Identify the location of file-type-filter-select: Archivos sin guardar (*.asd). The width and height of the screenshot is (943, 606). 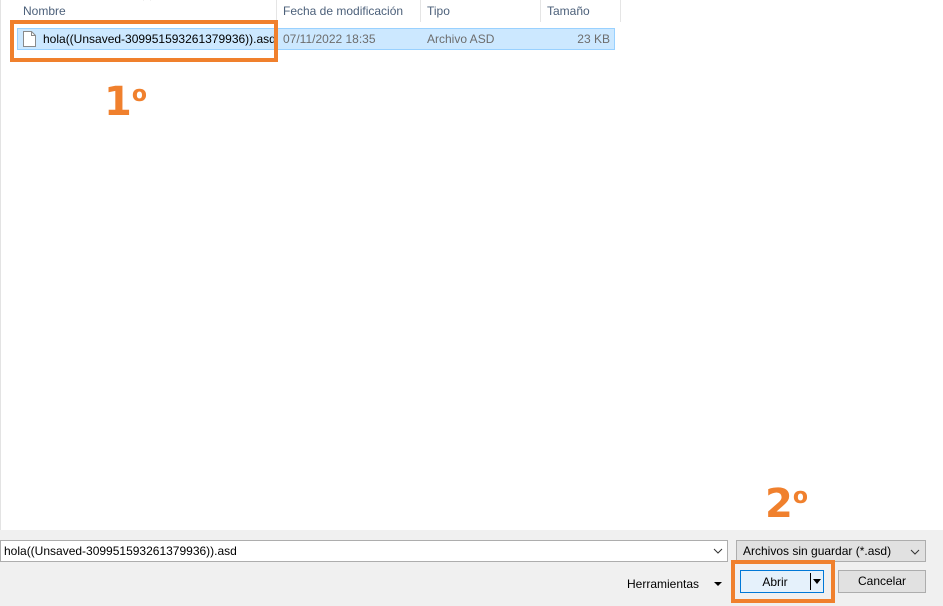
(831, 551).